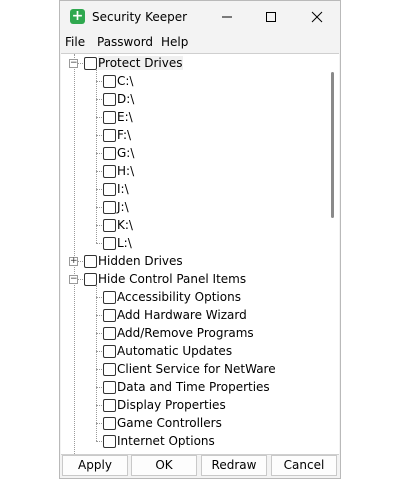 This screenshot has width=400, height=479. What do you see at coordinates (125, 153) in the screenshot?
I see `tree-item-label: G:\` at bounding box center [125, 153].